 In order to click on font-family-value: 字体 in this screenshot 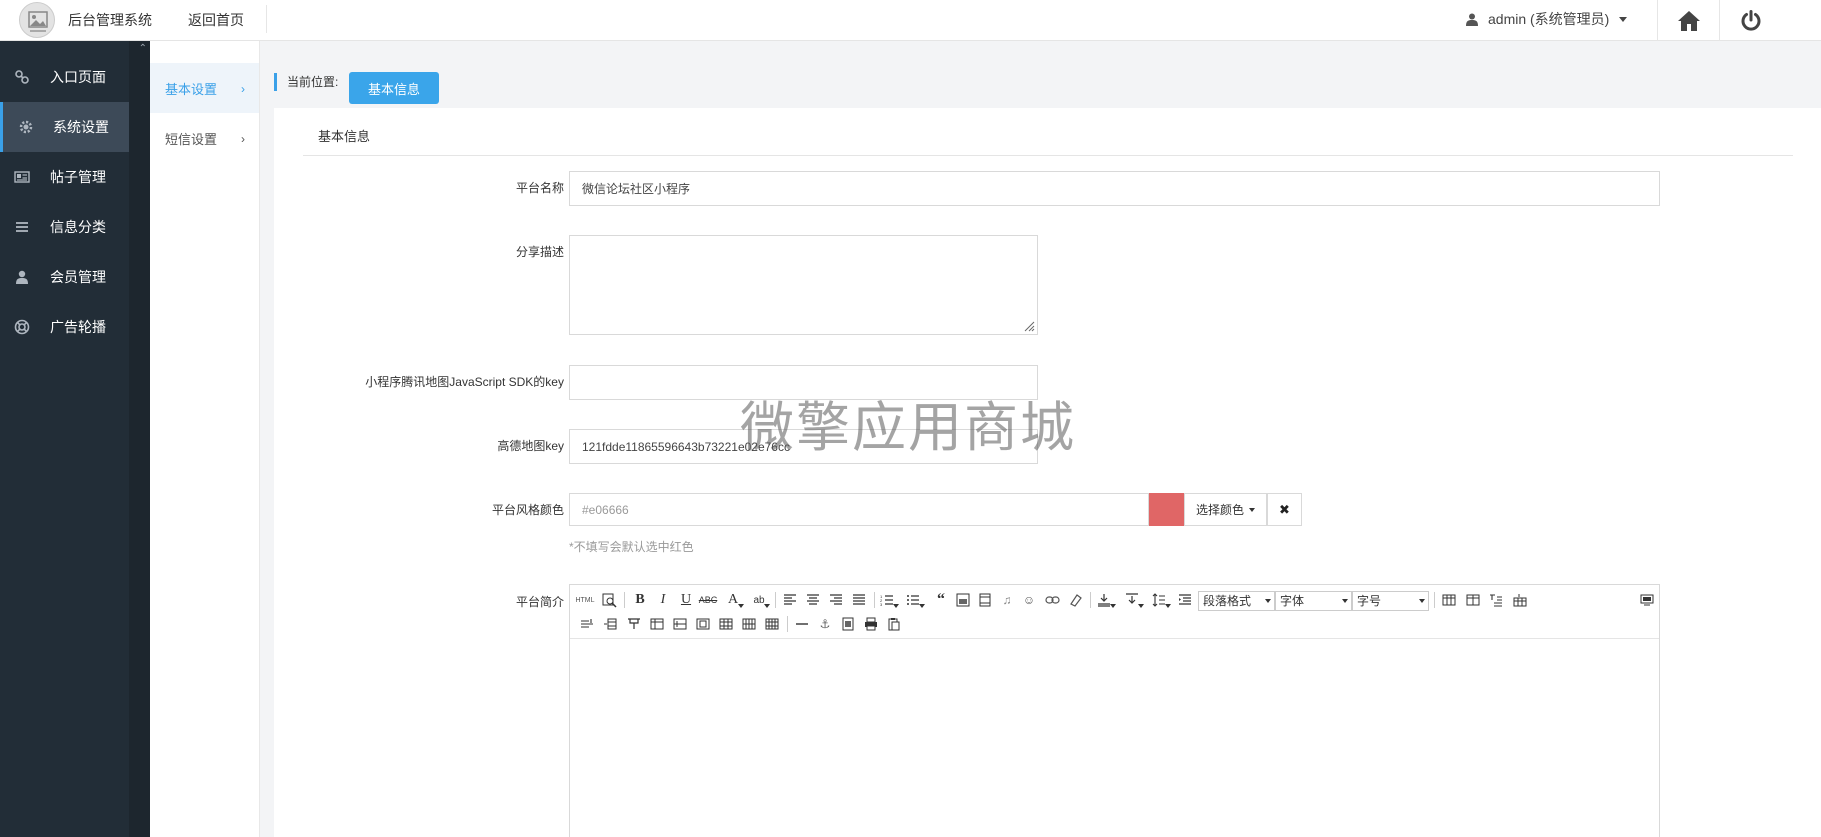, I will do `click(1292, 601)`.